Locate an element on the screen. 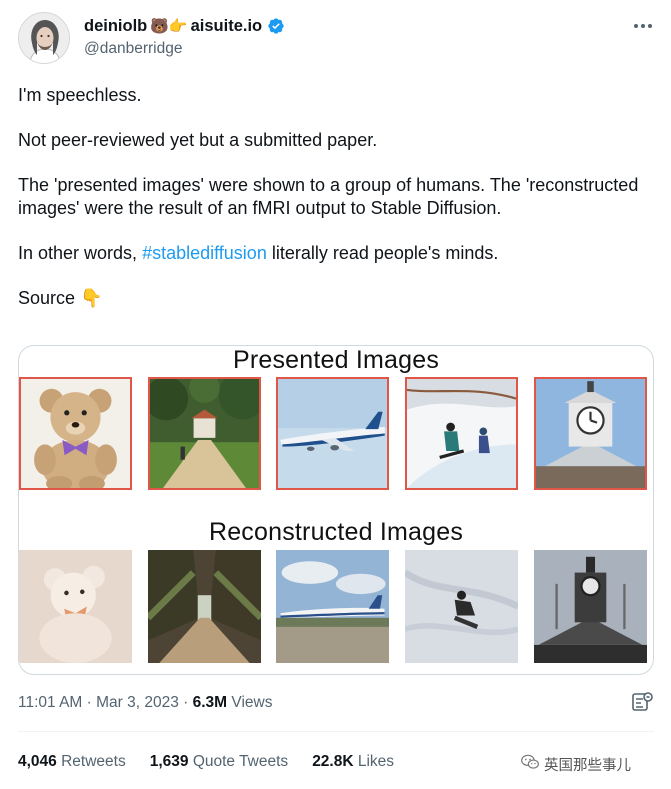 The height and width of the screenshot is (789, 671). reconstructed-tree-lined-path-image is located at coordinates (204, 606).